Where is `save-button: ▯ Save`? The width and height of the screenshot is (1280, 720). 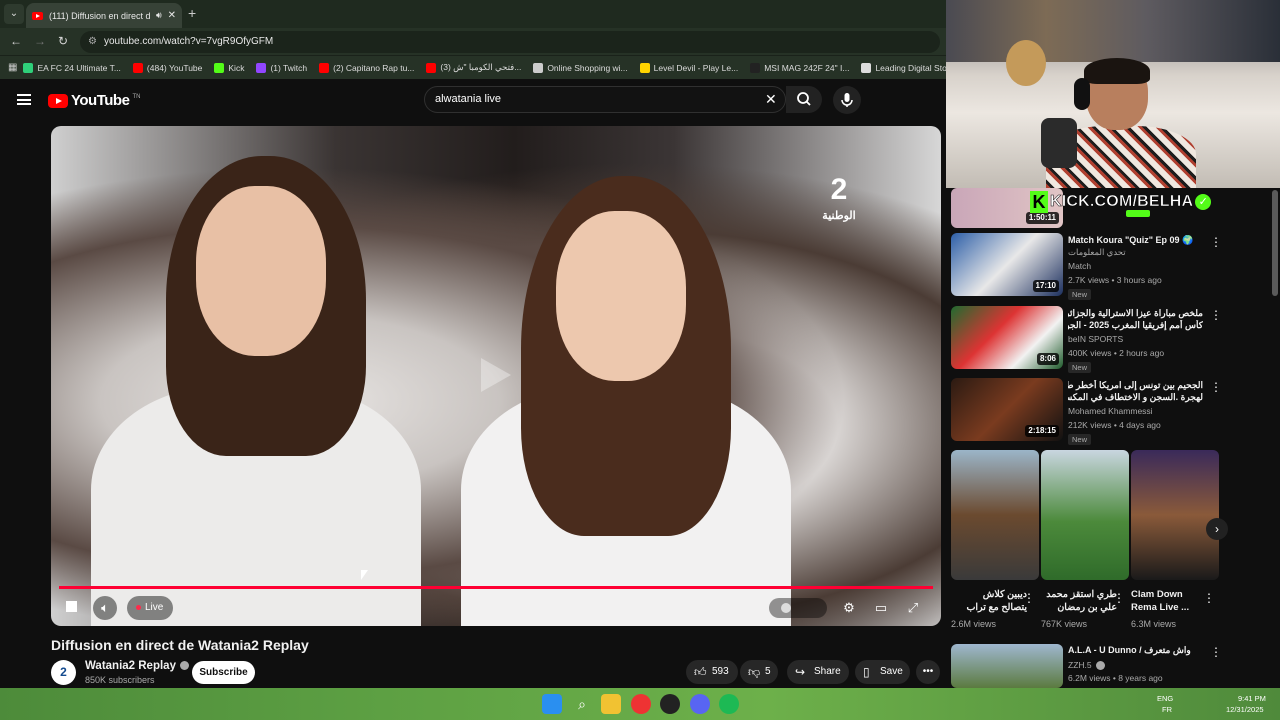 save-button: ▯ Save is located at coordinates (882, 672).